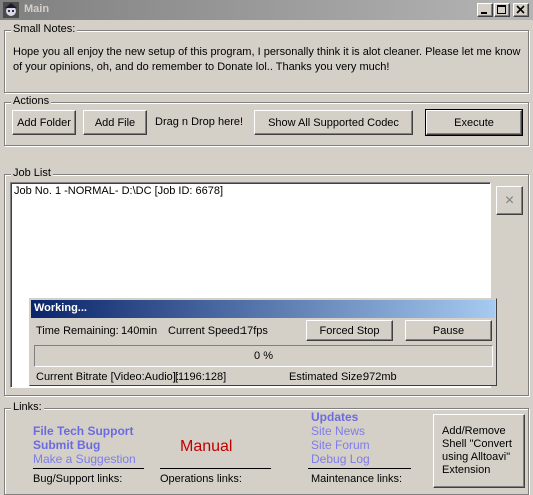 The width and height of the screenshot is (533, 495). I want to click on submit-bug-link: Submit Bug, so click(66, 445).